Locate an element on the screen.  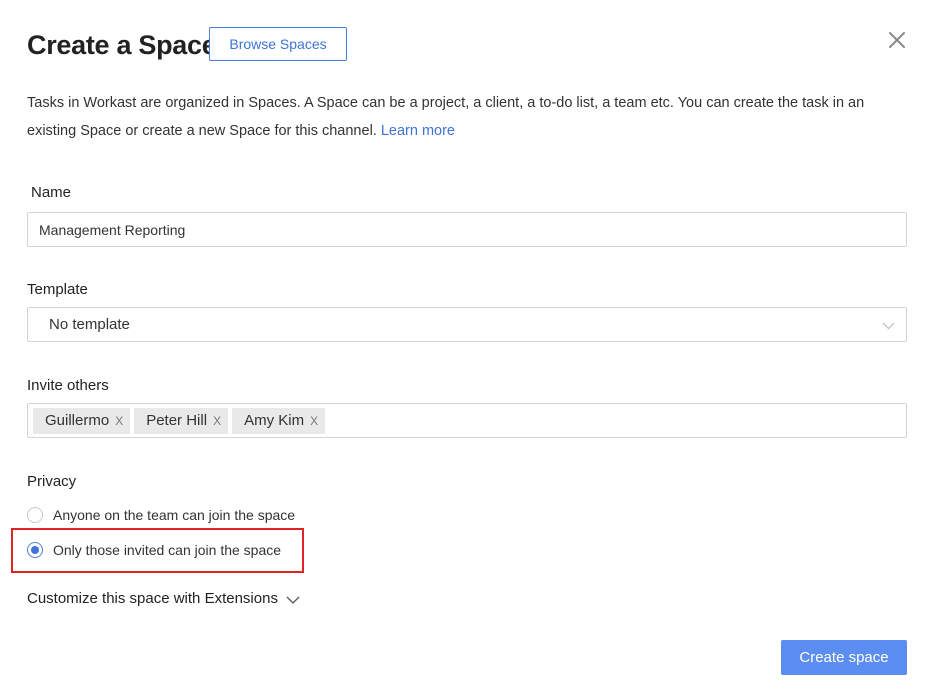
privacy-option-anyone: Anyone on the team can join the space is located at coordinates (161, 515).